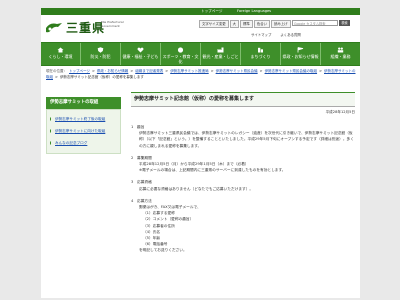 The width and height of the screenshot is (400, 300). I want to click on home-link: トップページ, so click(212, 11).